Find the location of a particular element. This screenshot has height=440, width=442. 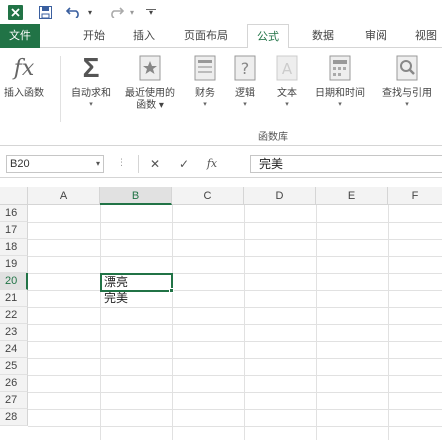

text-a-icon: A is located at coordinates (287, 68).